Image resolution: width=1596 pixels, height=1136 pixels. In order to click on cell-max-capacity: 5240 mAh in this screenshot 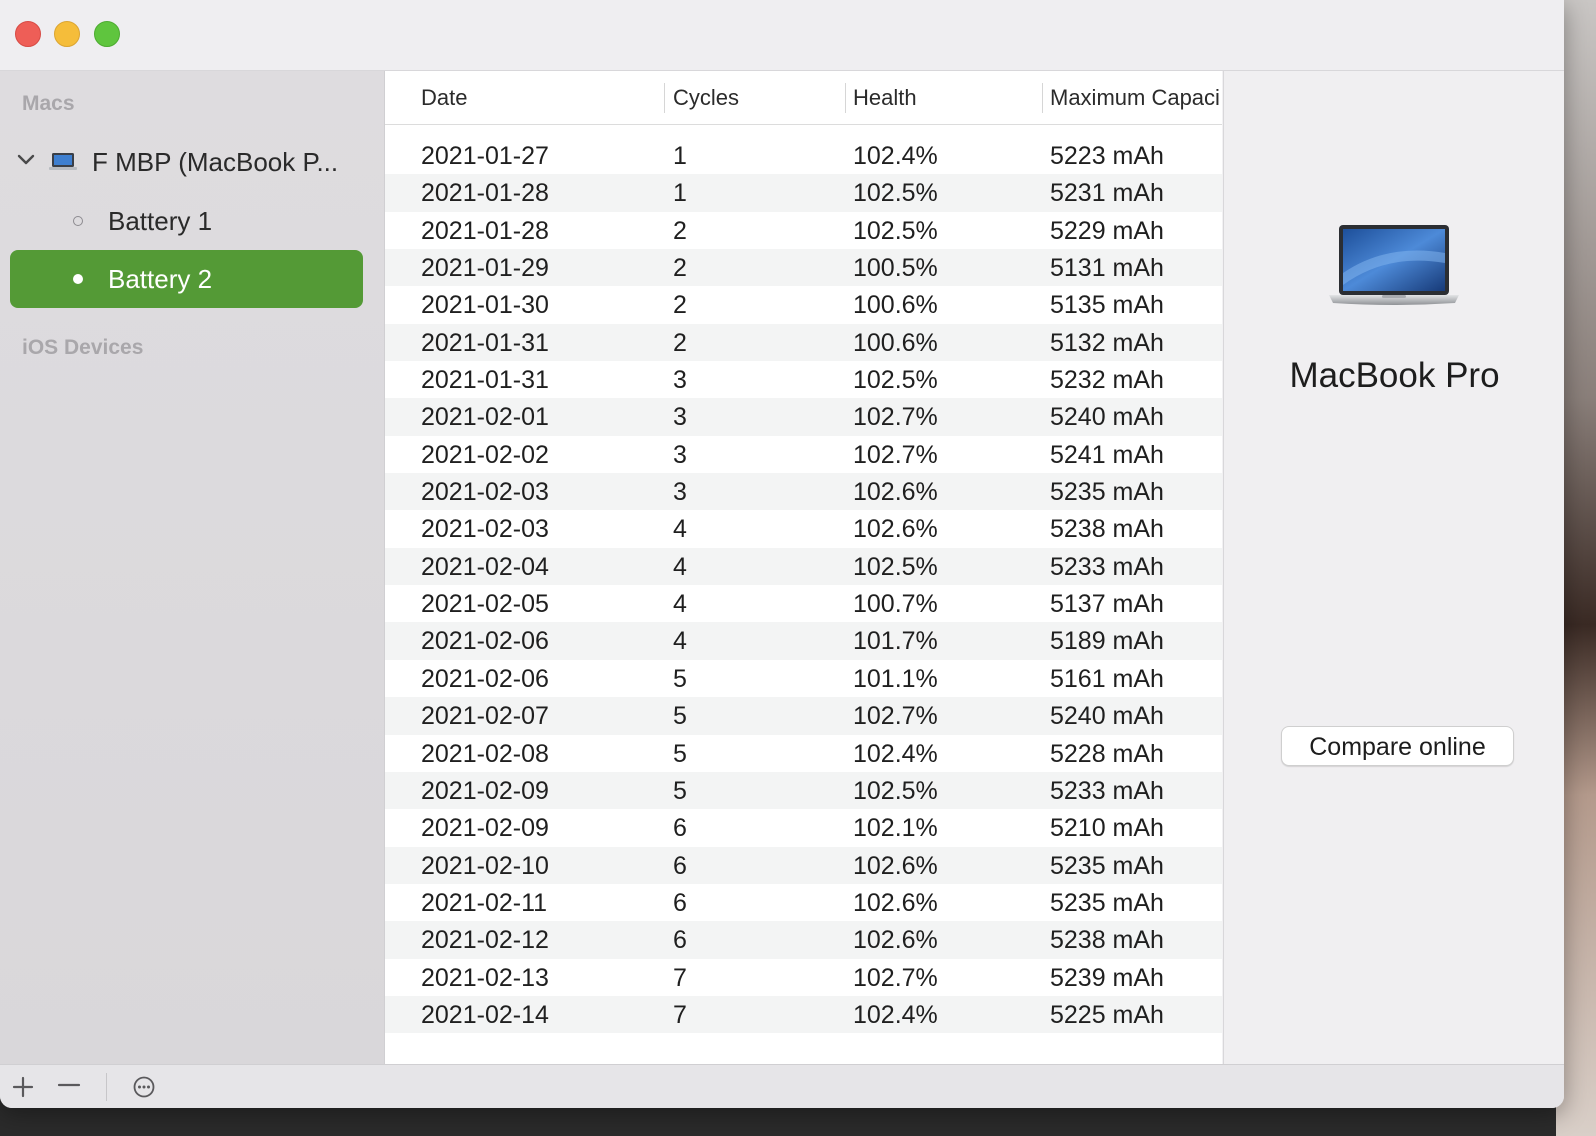, I will do `click(1107, 417)`.